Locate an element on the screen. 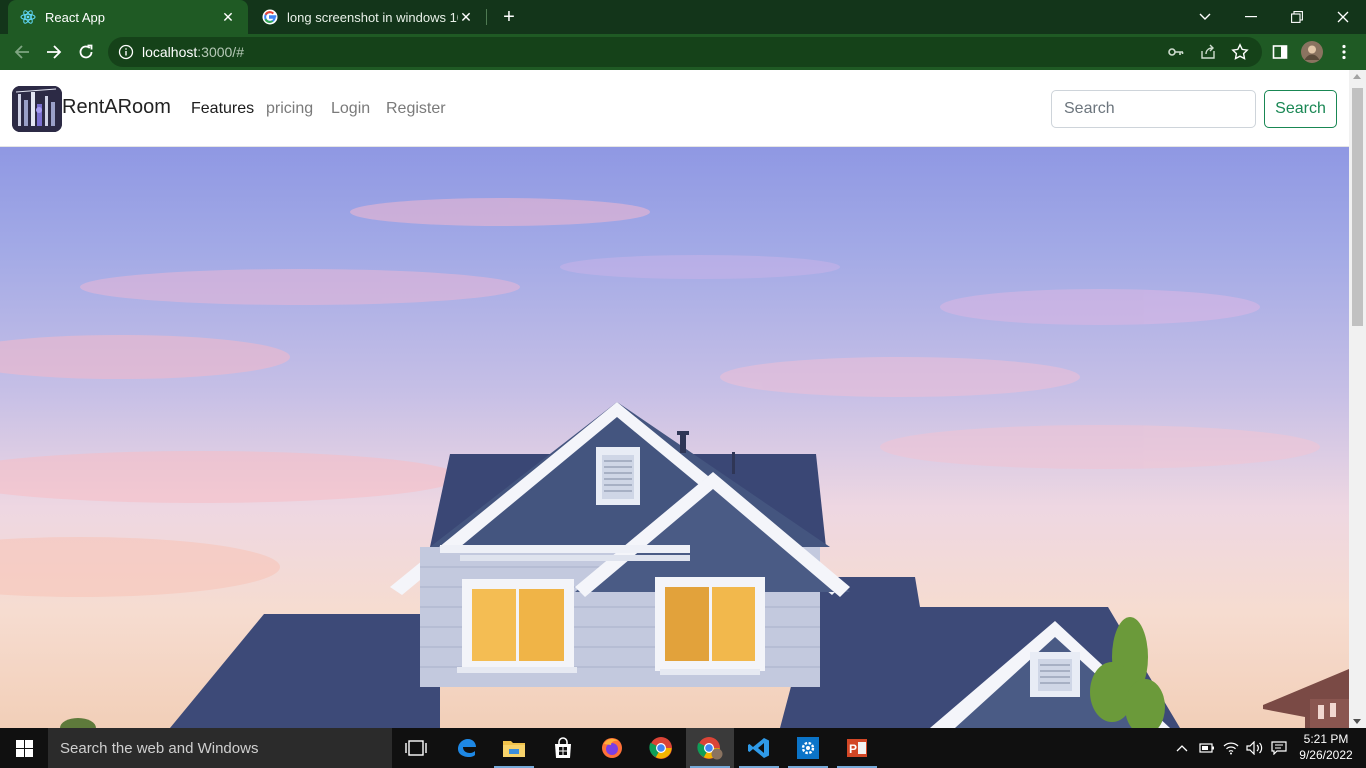 The width and height of the screenshot is (1366, 768). scrollbar-thumb is located at coordinates (1357, 207).